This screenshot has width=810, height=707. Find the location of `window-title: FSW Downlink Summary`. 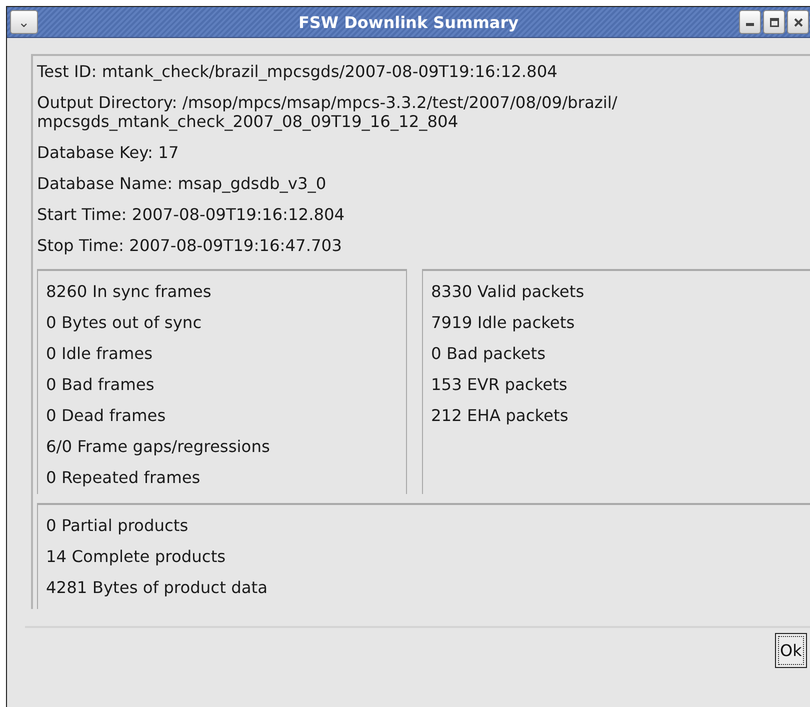

window-title: FSW Downlink Summary is located at coordinates (408, 22).